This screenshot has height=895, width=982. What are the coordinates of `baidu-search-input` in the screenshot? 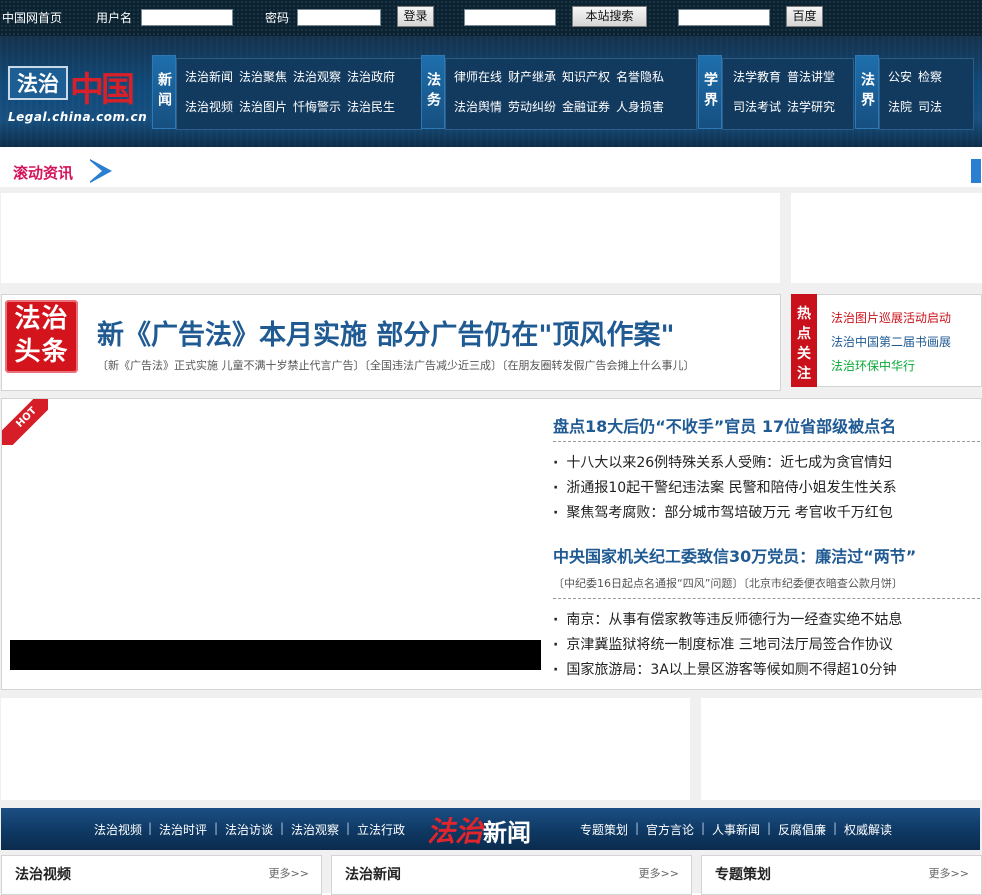 It's located at (724, 17).